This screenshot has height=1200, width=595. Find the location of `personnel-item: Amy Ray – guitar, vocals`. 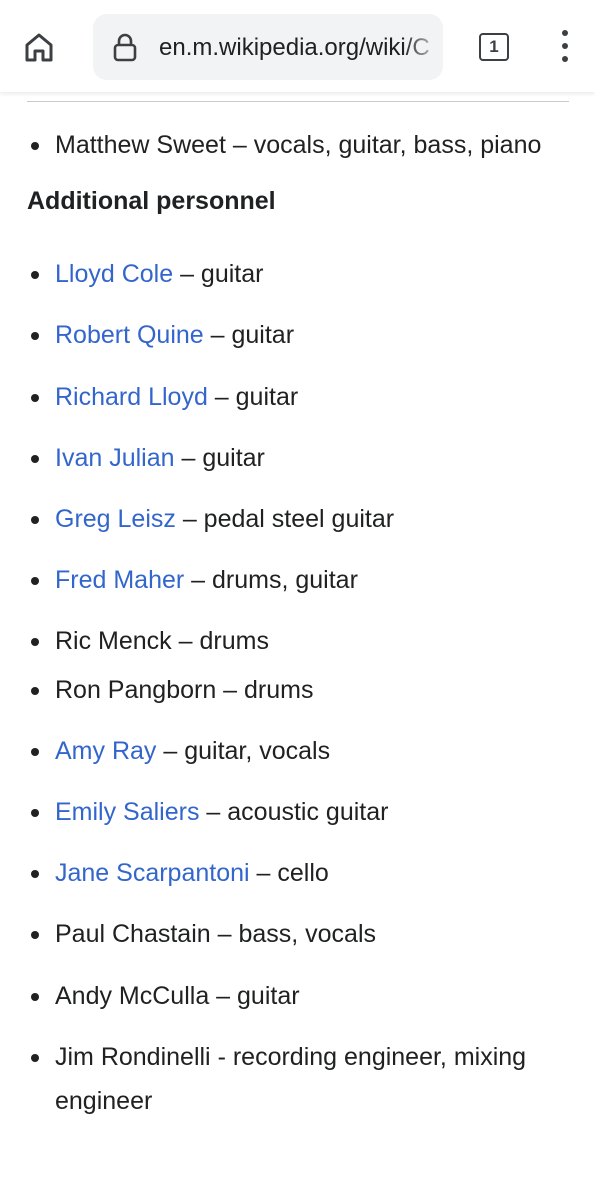

personnel-item: Amy Ray – guitar, vocals is located at coordinates (303, 751).